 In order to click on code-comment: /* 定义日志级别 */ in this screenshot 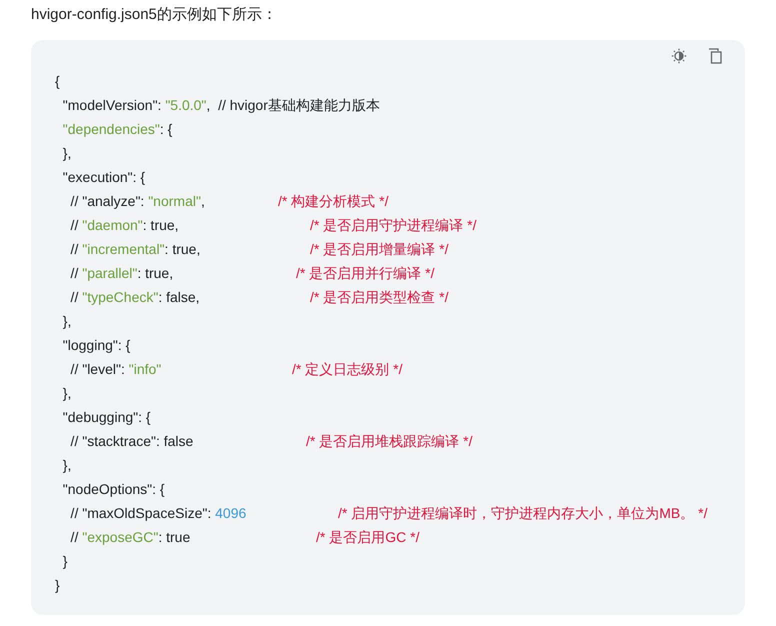, I will do `click(347, 369)`.